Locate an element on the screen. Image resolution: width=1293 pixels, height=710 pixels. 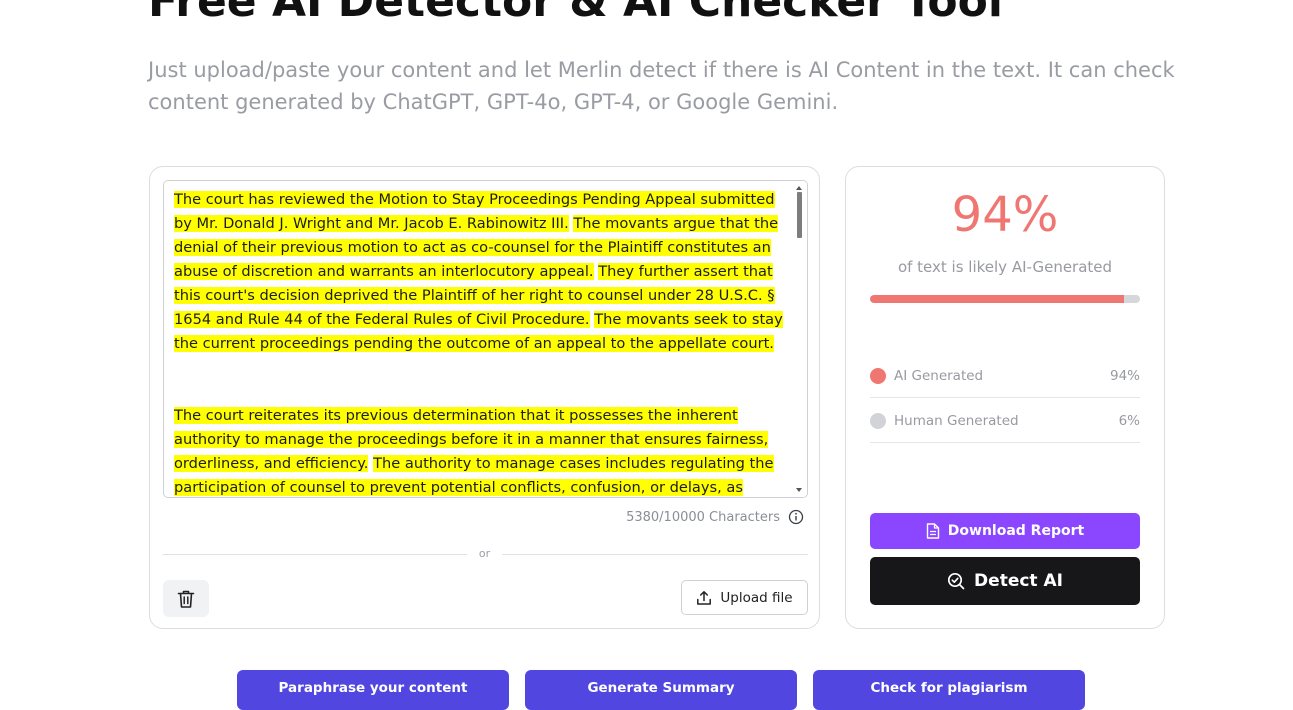
text-scrollbar is located at coordinates (800, 339).